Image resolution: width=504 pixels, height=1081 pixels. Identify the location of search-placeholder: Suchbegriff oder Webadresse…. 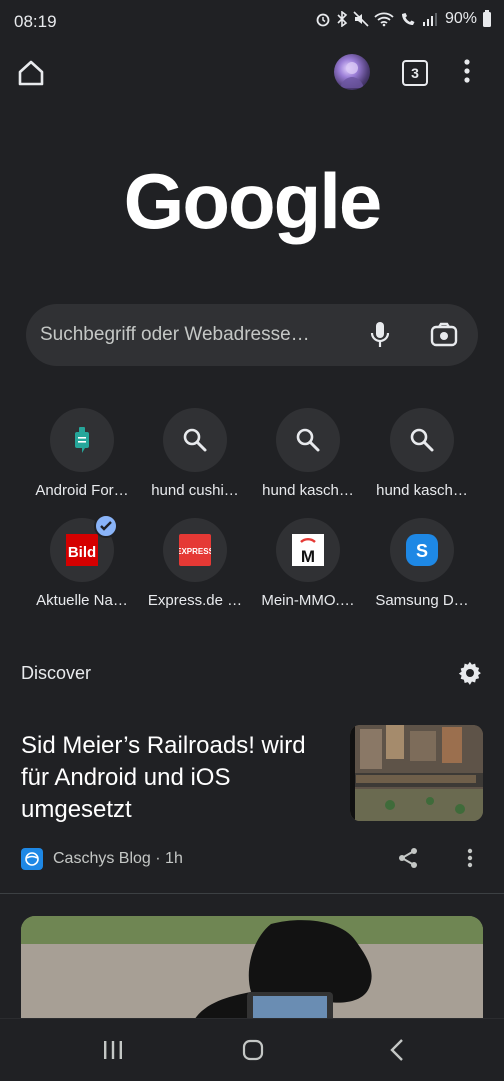
(175, 334).